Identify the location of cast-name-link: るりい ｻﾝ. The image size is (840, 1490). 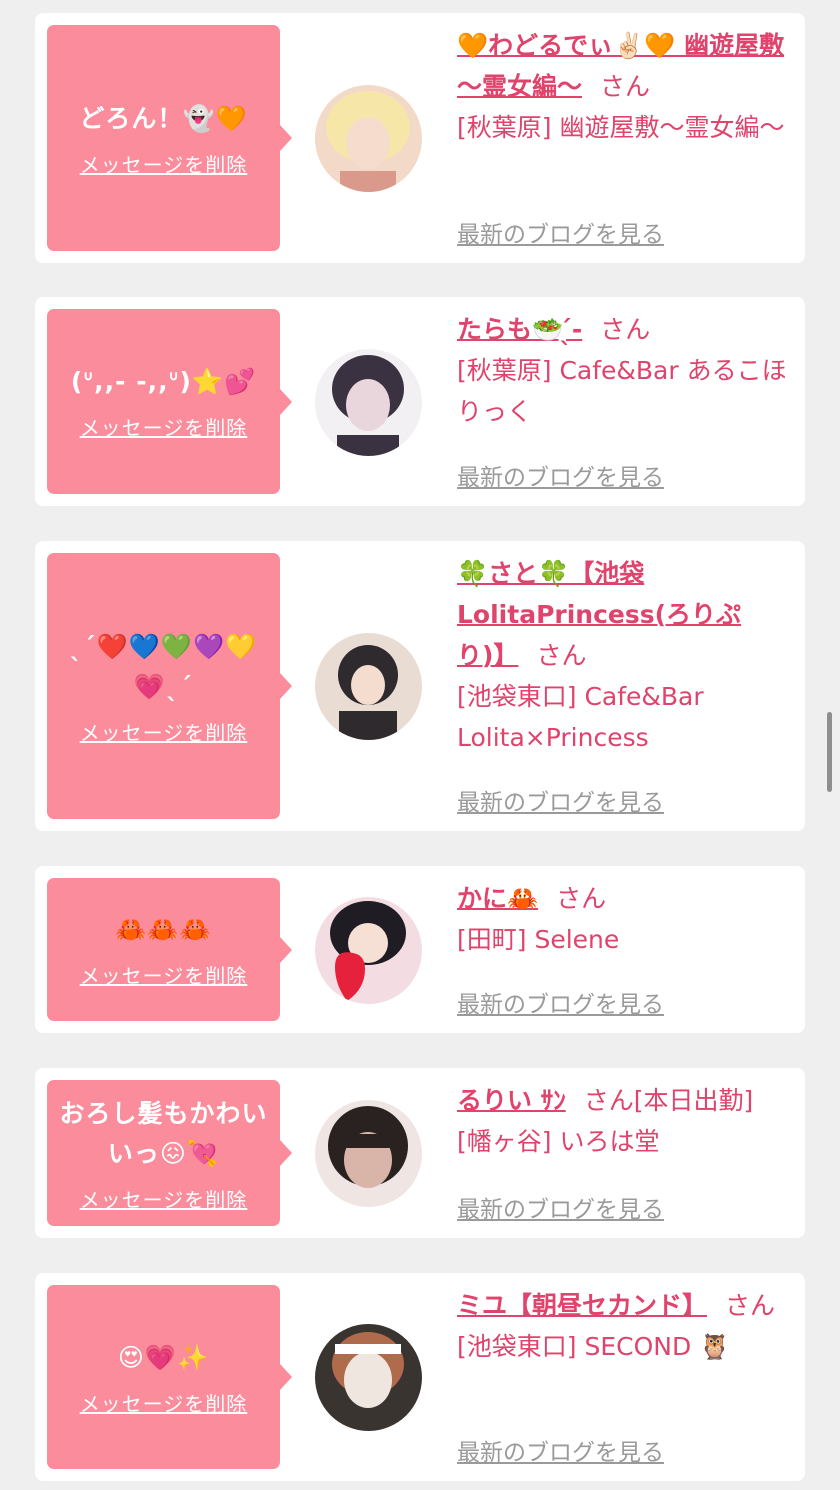
(511, 1100).